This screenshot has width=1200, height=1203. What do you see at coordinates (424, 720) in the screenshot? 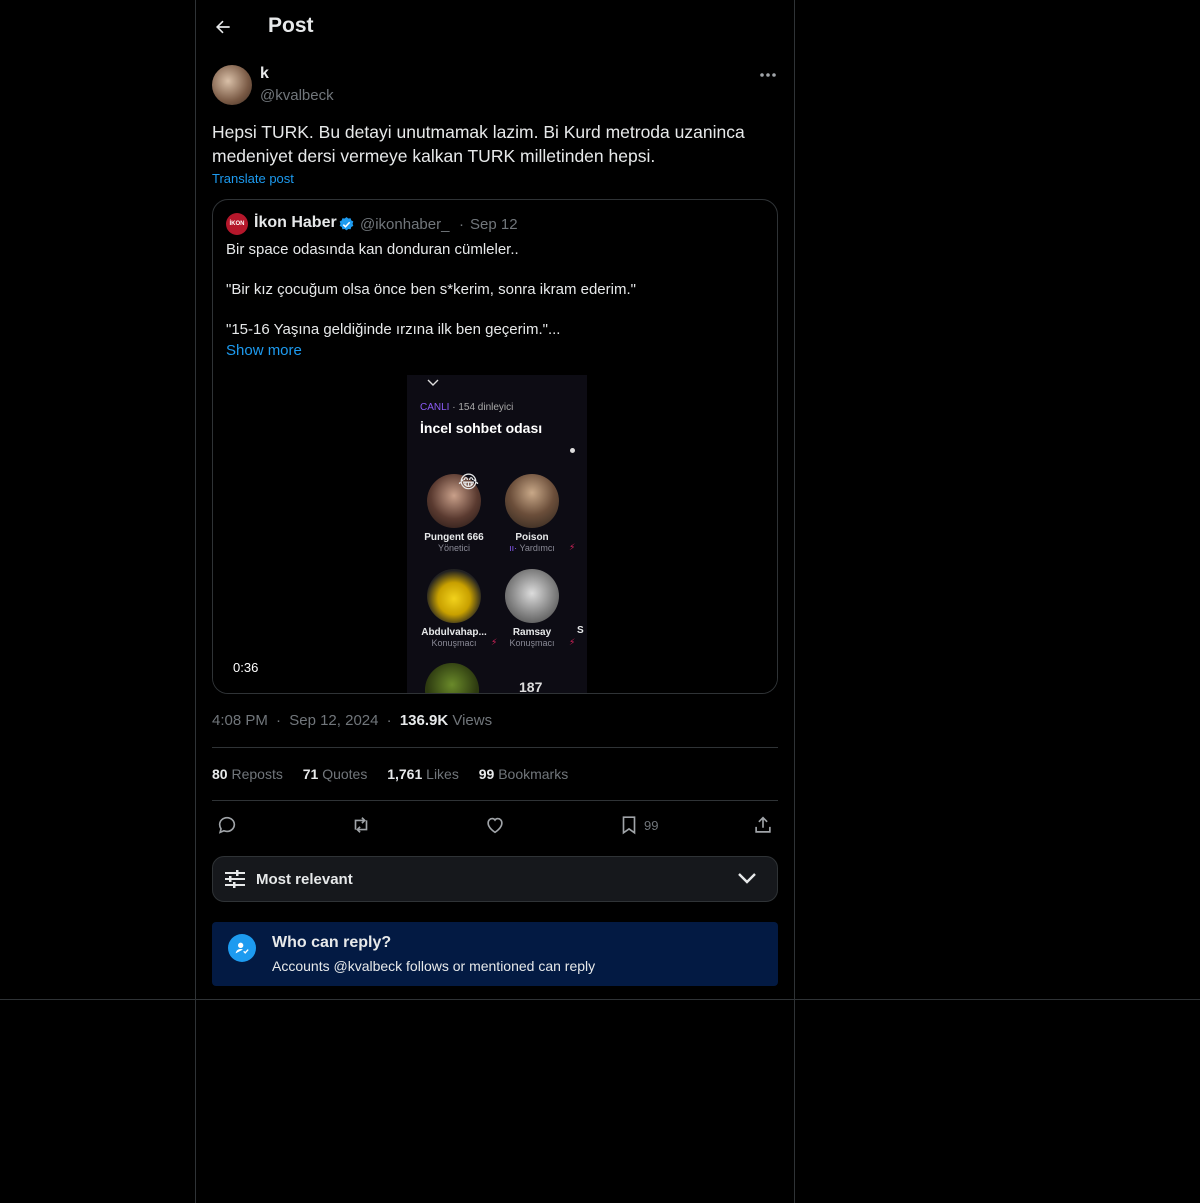
I see `views-count: 136.9K` at bounding box center [424, 720].